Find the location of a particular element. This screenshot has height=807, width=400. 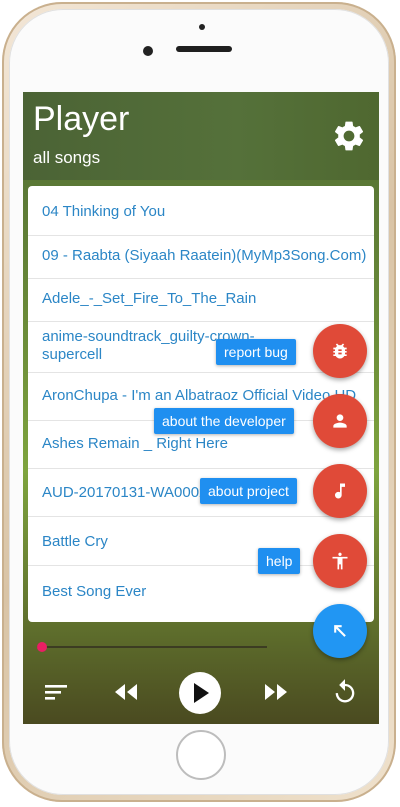

play-button is located at coordinates (200, 693).